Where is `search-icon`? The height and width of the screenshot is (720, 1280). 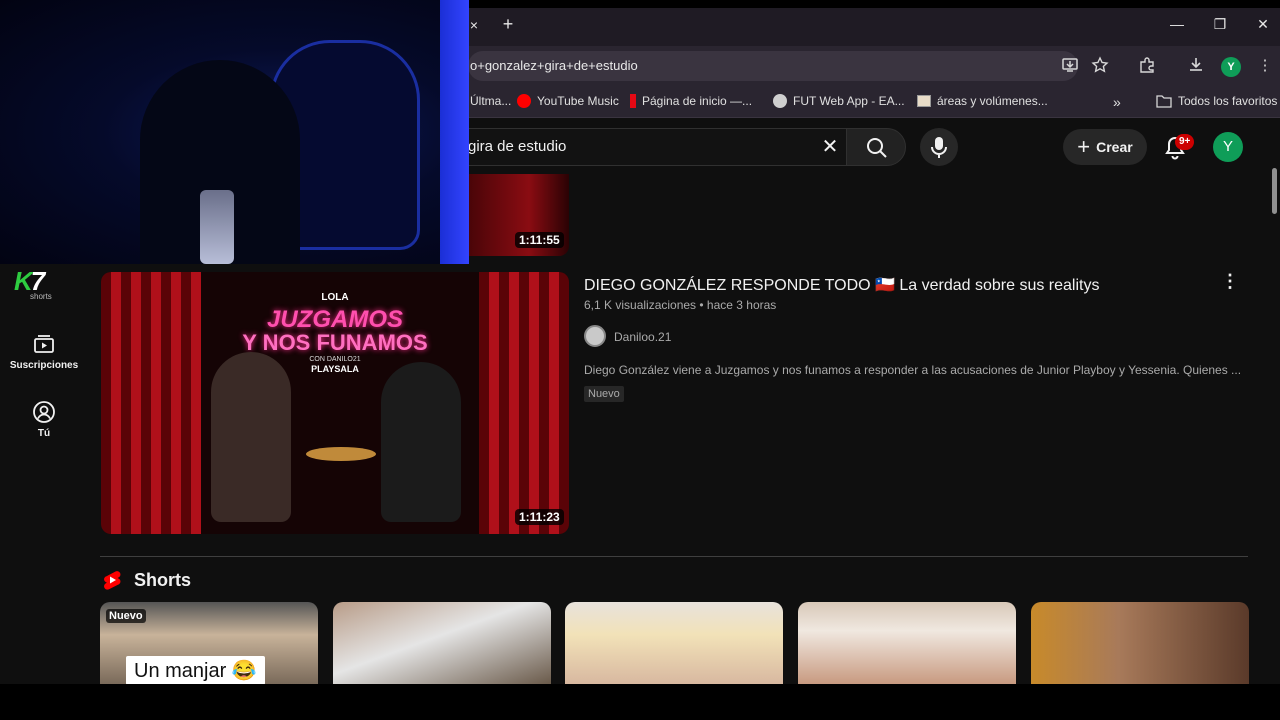 search-icon is located at coordinates (877, 148).